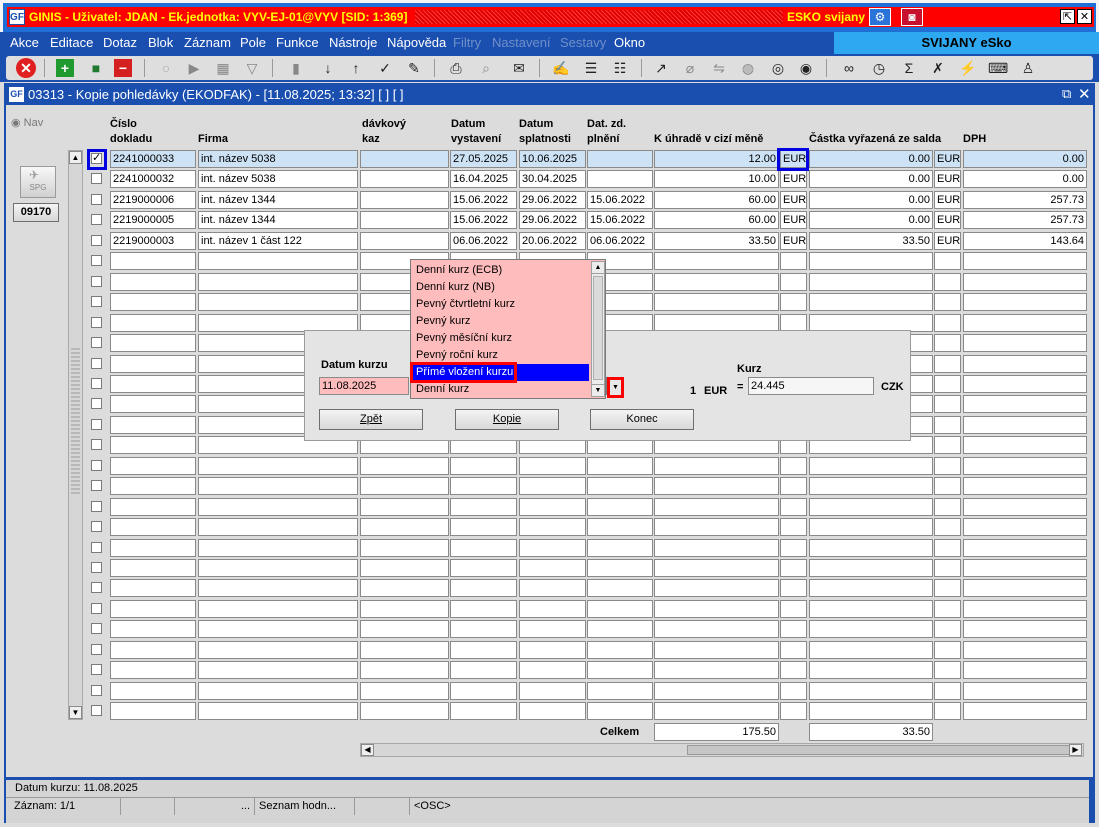 This screenshot has height=827, width=1099. Describe the element at coordinates (278, 179) in the screenshot. I see `grid-cell-firma: int. název 5038` at that location.